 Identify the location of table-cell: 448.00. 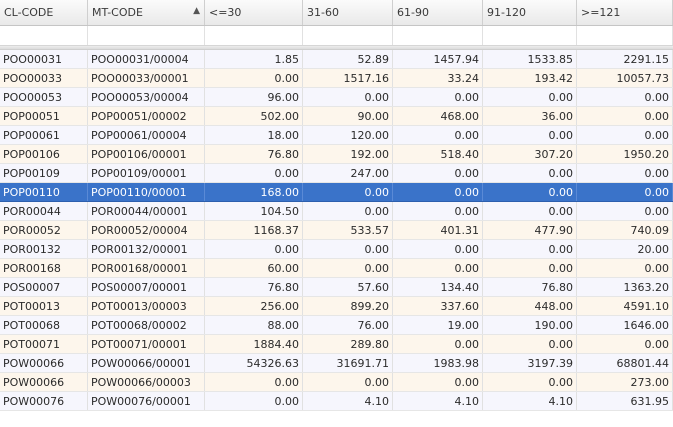
(530, 306).